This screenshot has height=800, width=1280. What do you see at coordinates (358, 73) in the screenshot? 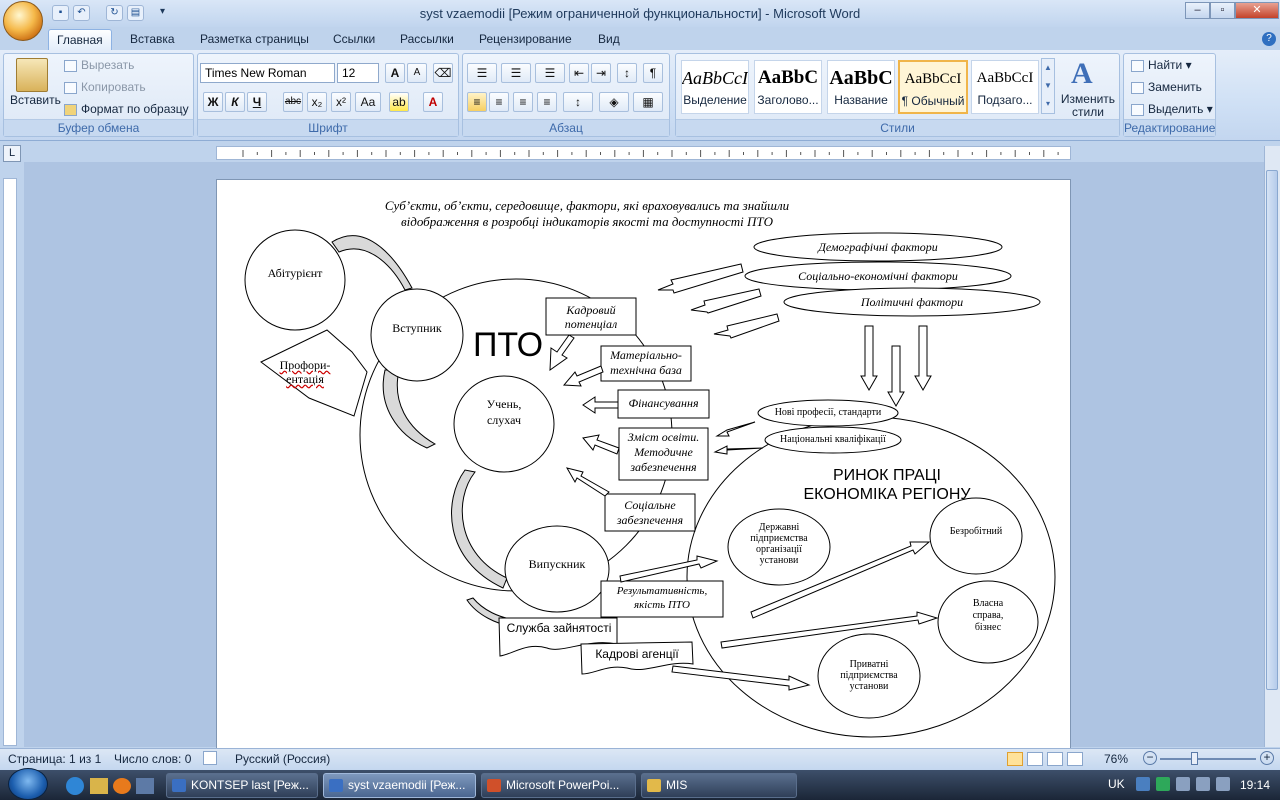
I see `font-size-combo: 12` at bounding box center [358, 73].